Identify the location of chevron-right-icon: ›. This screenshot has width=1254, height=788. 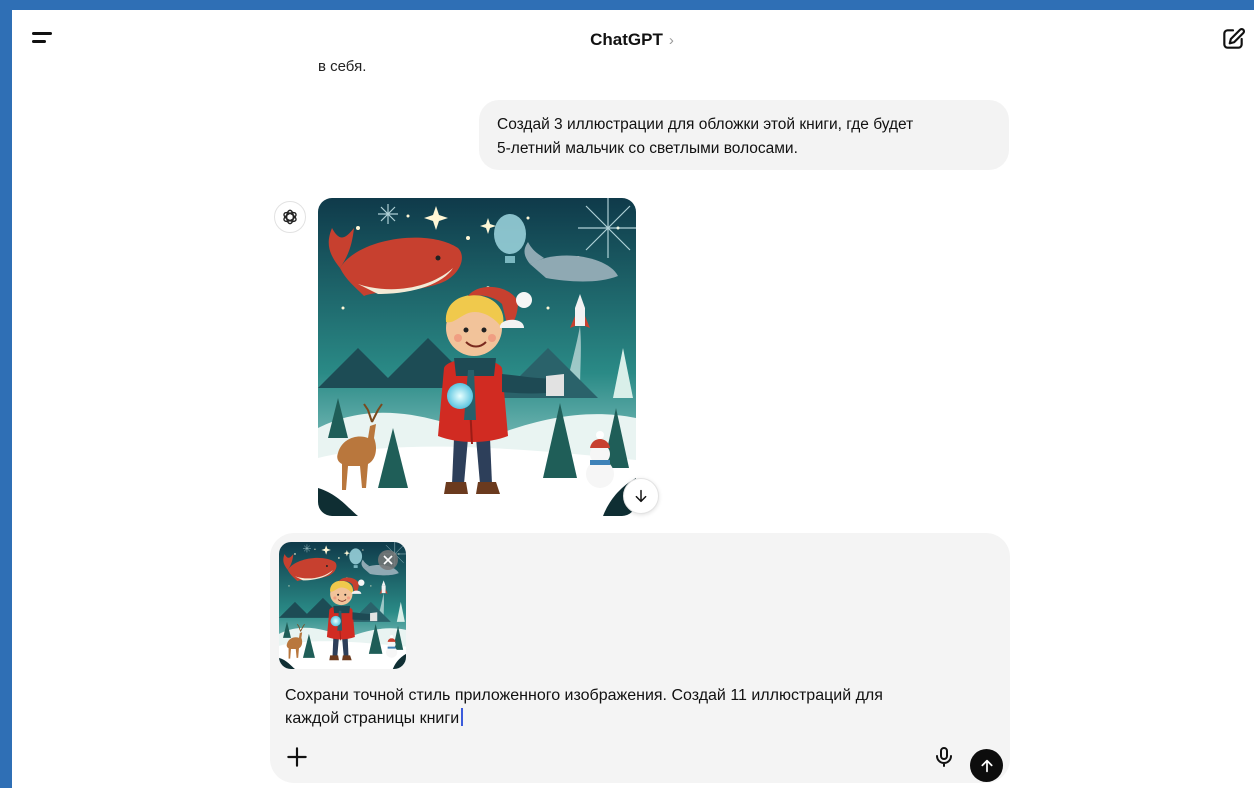
(671, 40).